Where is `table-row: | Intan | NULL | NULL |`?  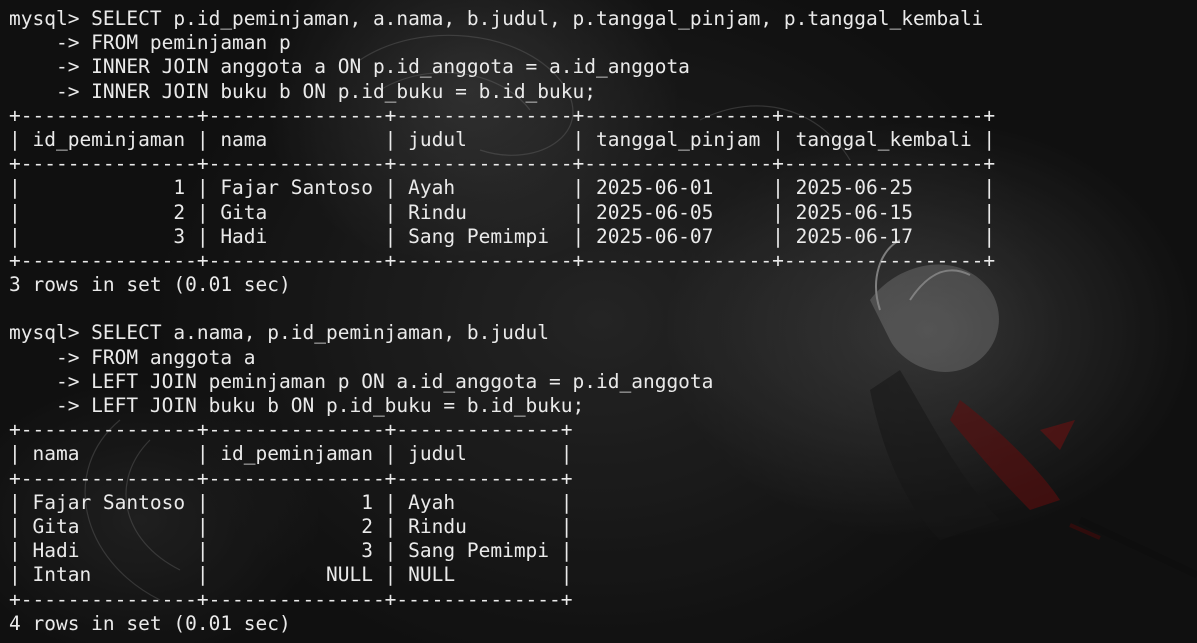 table-row: | Intan | NULL | NULL | is located at coordinates (291, 575).